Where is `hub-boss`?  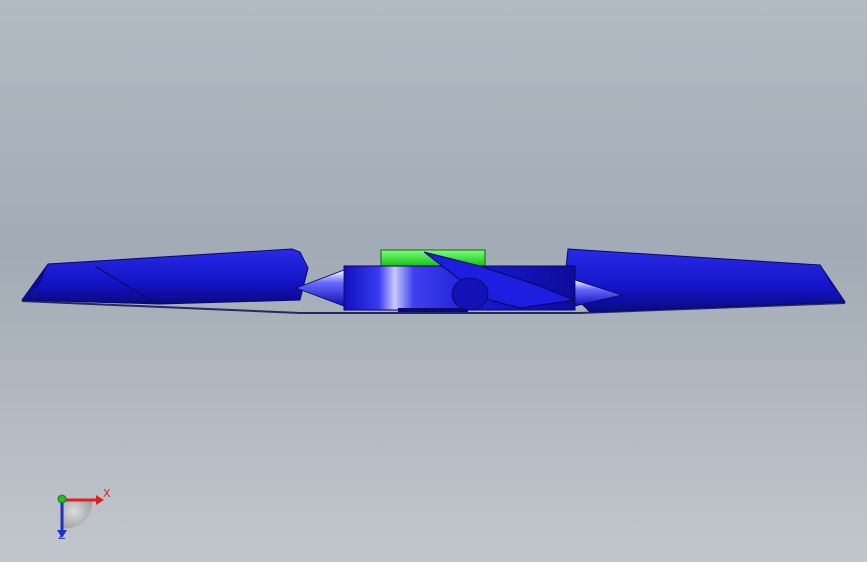 hub-boss is located at coordinates (470, 294).